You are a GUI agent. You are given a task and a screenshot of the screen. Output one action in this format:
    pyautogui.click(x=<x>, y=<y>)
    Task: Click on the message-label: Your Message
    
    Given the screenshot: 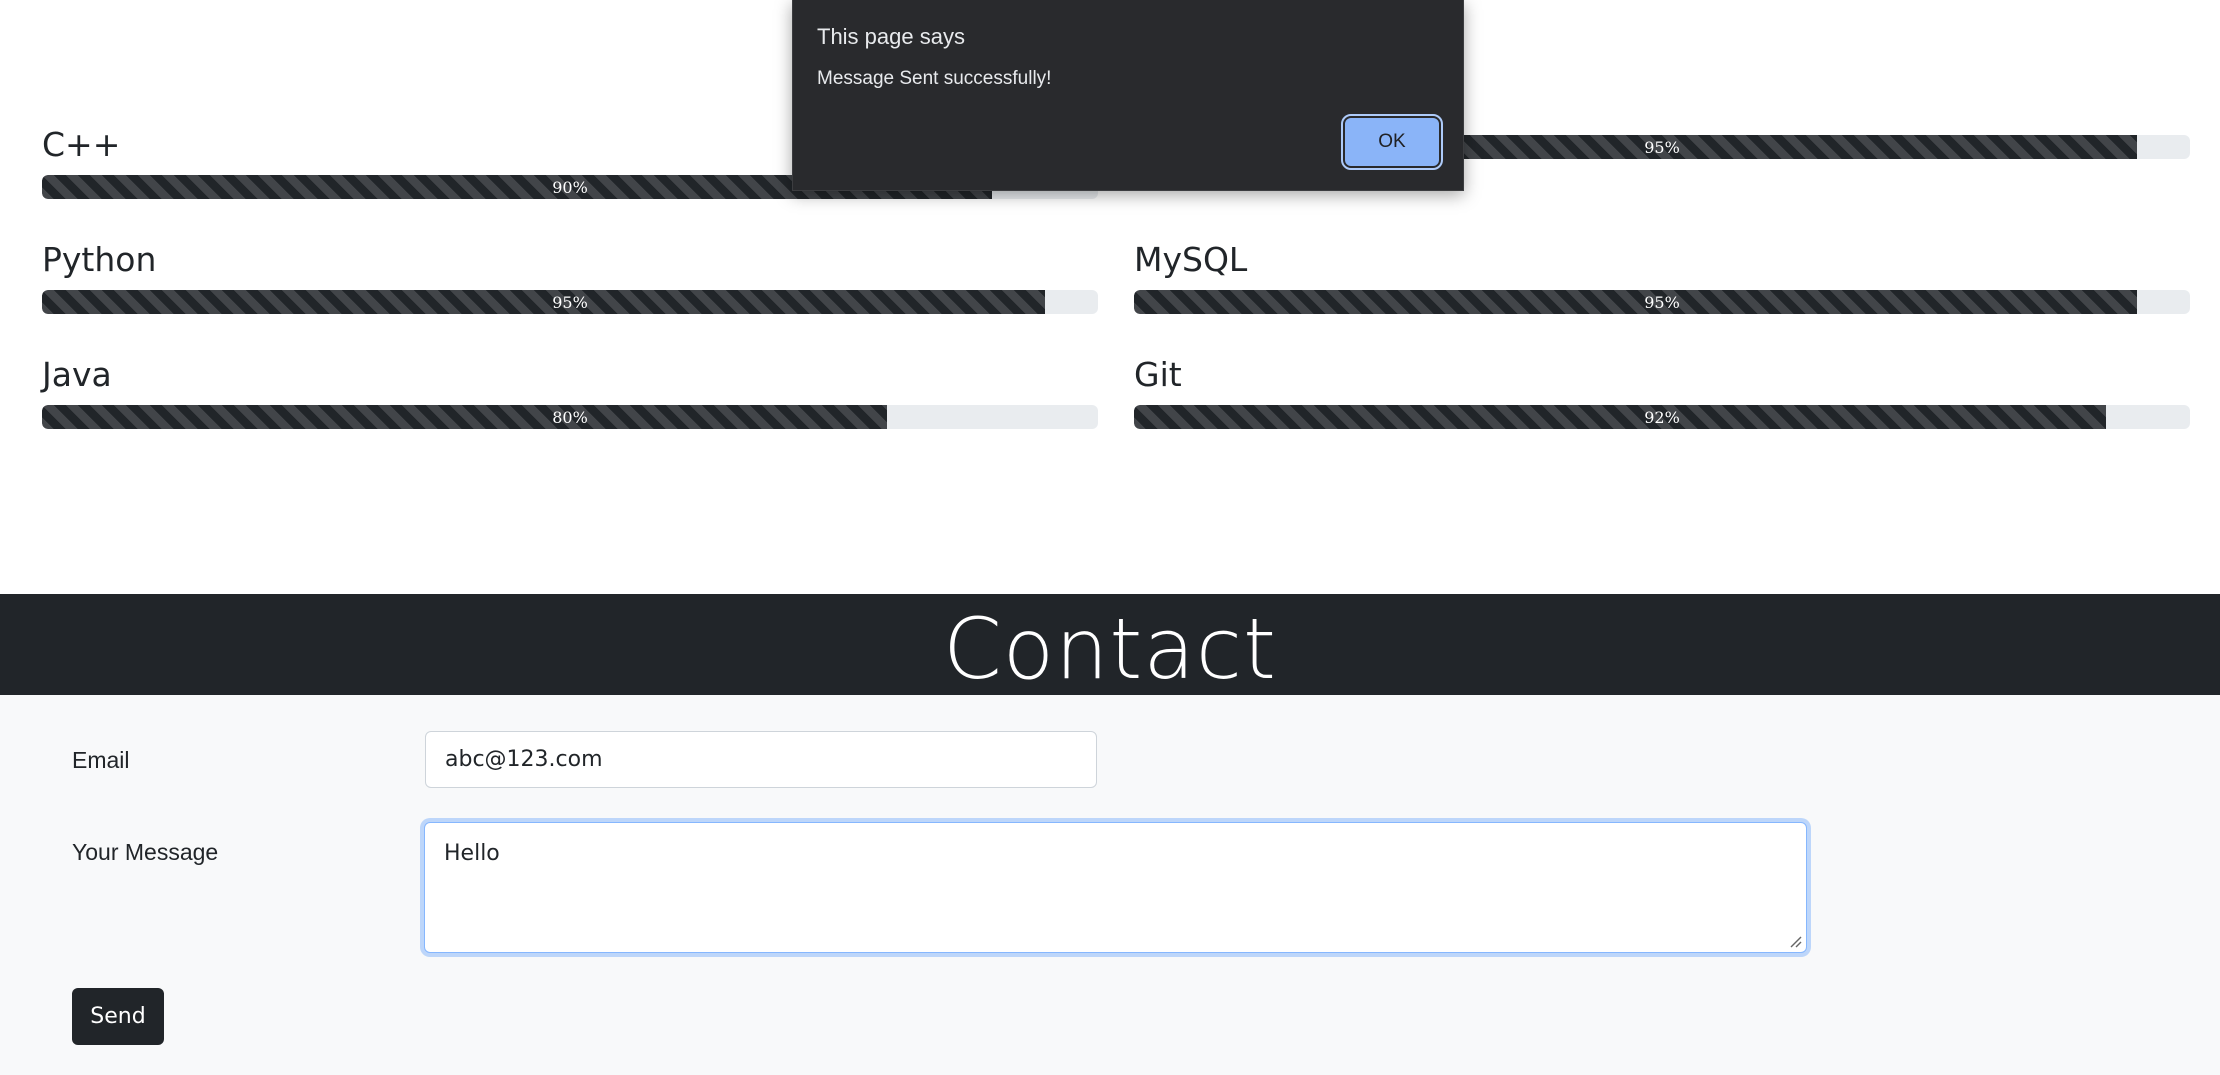 What is the action you would take?
    pyautogui.click(x=145, y=852)
    